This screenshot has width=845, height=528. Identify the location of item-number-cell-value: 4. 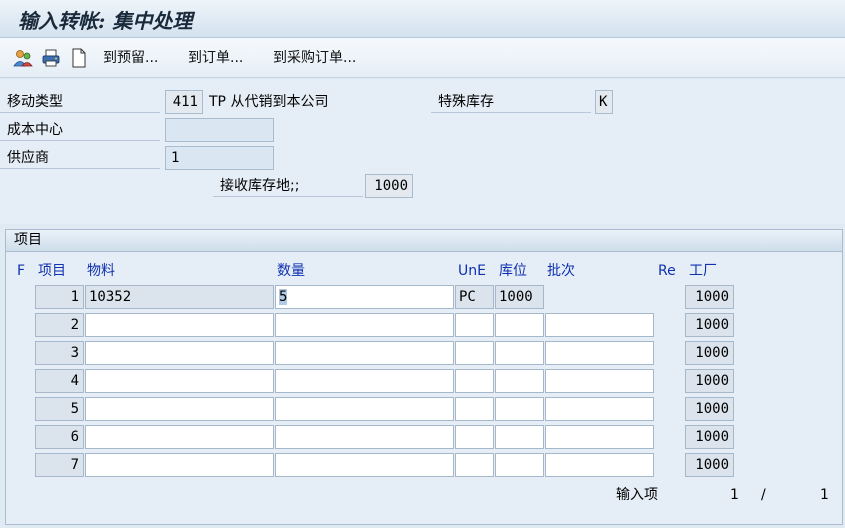
(74, 381).